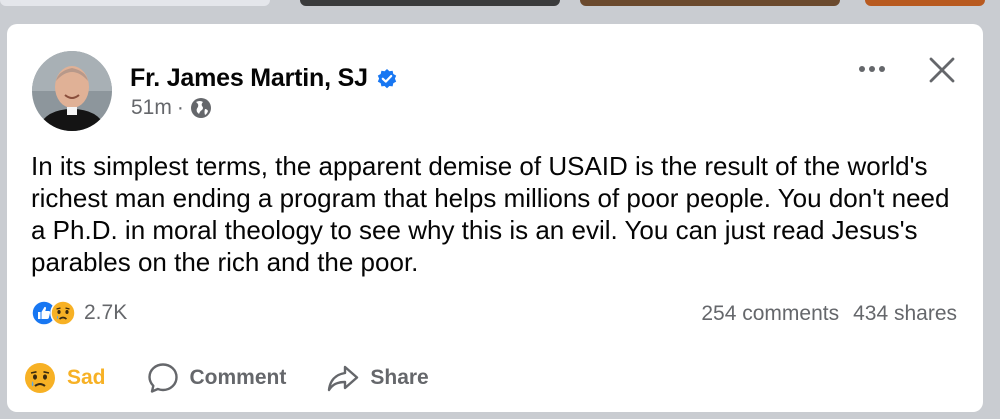 This screenshot has height=419, width=1000. I want to click on globe-icon, so click(201, 108).